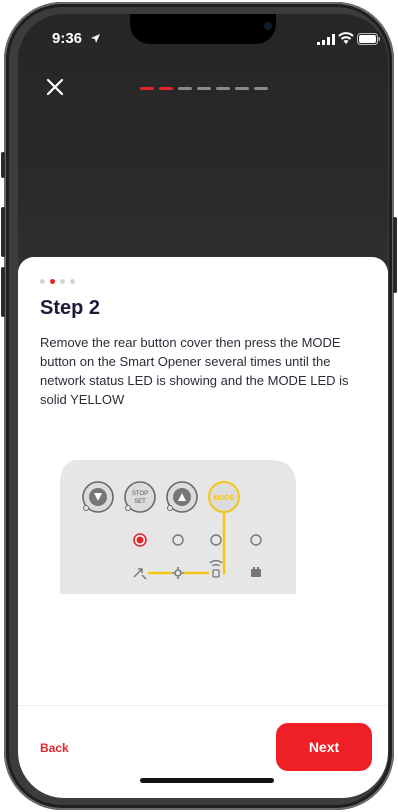 Image resolution: width=398 pixels, height=812 pixels. What do you see at coordinates (368, 39) in the screenshot?
I see `battery-icon` at bounding box center [368, 39].